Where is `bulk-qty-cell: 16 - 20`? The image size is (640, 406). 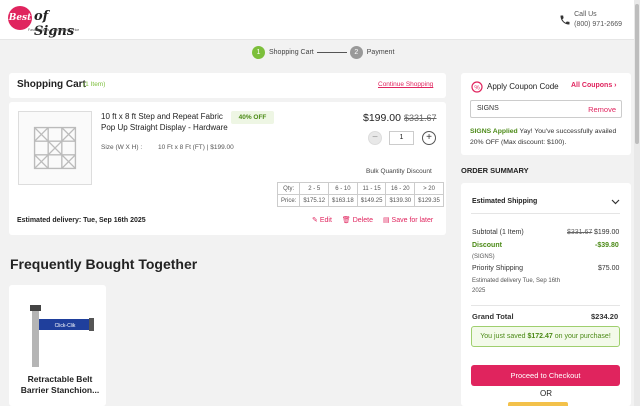
bulk-qty-cell: 16 - 20 is located at coordinates (400, 188).